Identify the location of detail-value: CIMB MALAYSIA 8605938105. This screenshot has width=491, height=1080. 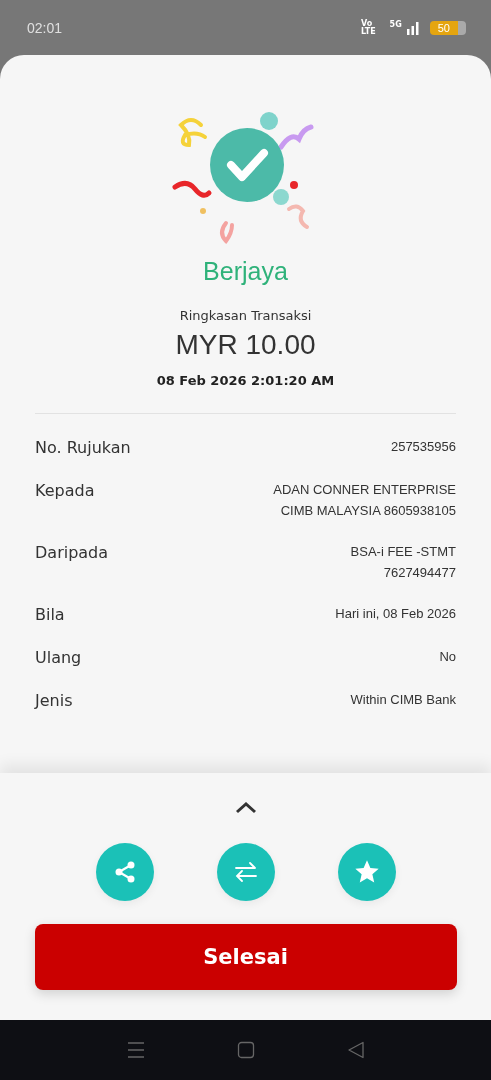
(368, 511).